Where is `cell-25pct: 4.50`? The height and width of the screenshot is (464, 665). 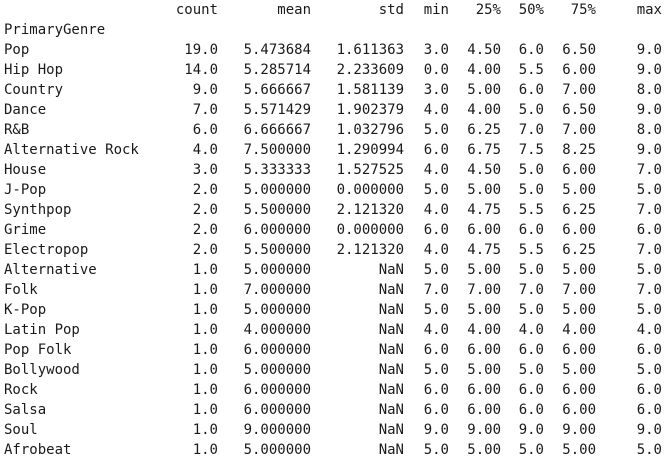
cell-25pct: 4.50 is located at coordinates (484, 170).